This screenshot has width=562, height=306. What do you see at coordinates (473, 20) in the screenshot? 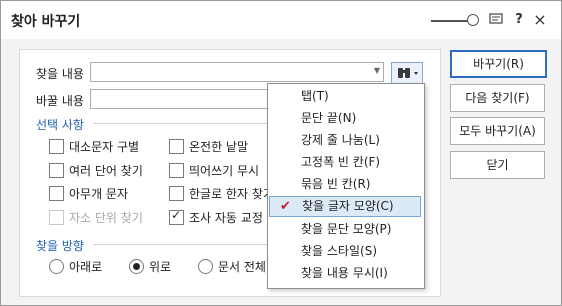
I see `transparency-slider-thumb` at bounding box center [473, 20].